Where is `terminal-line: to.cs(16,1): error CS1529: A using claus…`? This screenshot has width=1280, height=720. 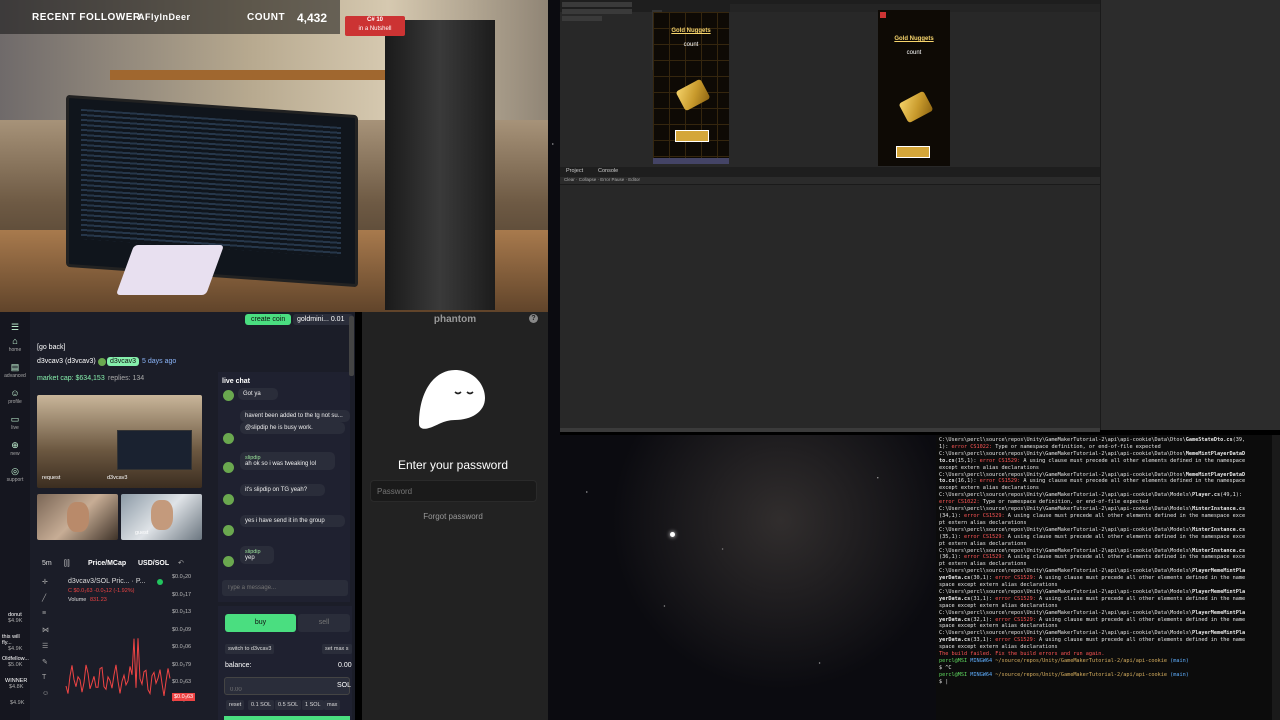
terminal-line: to.cs(16,1): error CS1529: A using claus… is located at coordinates (1108, 481).